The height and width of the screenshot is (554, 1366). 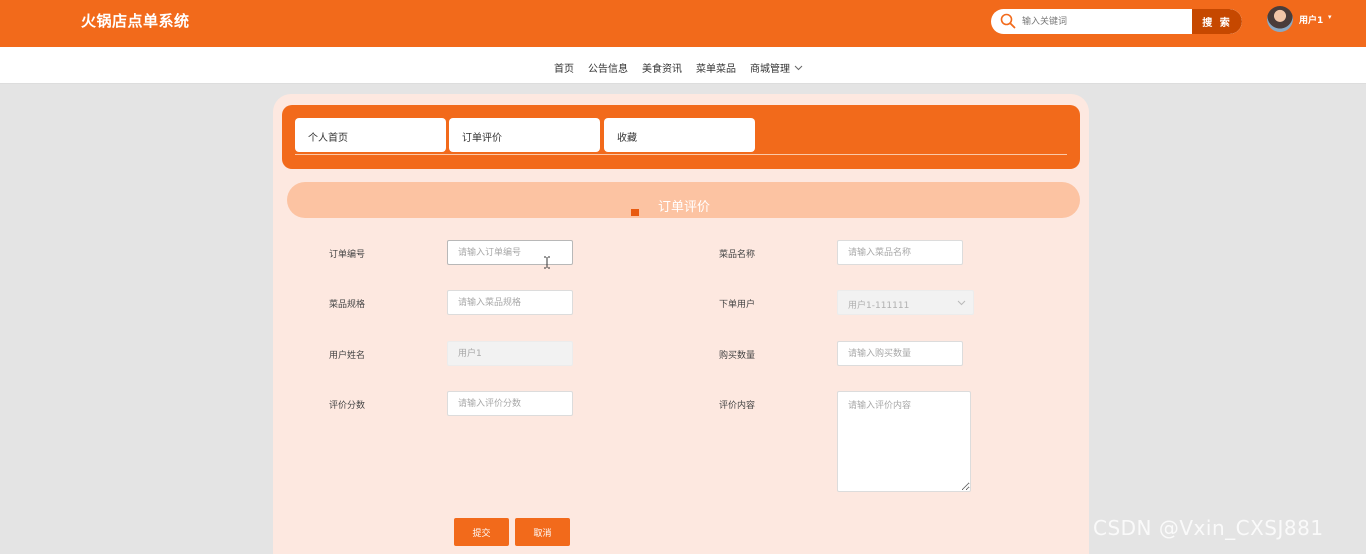 I want to click on user-name-input, so click(x=510, y=353).